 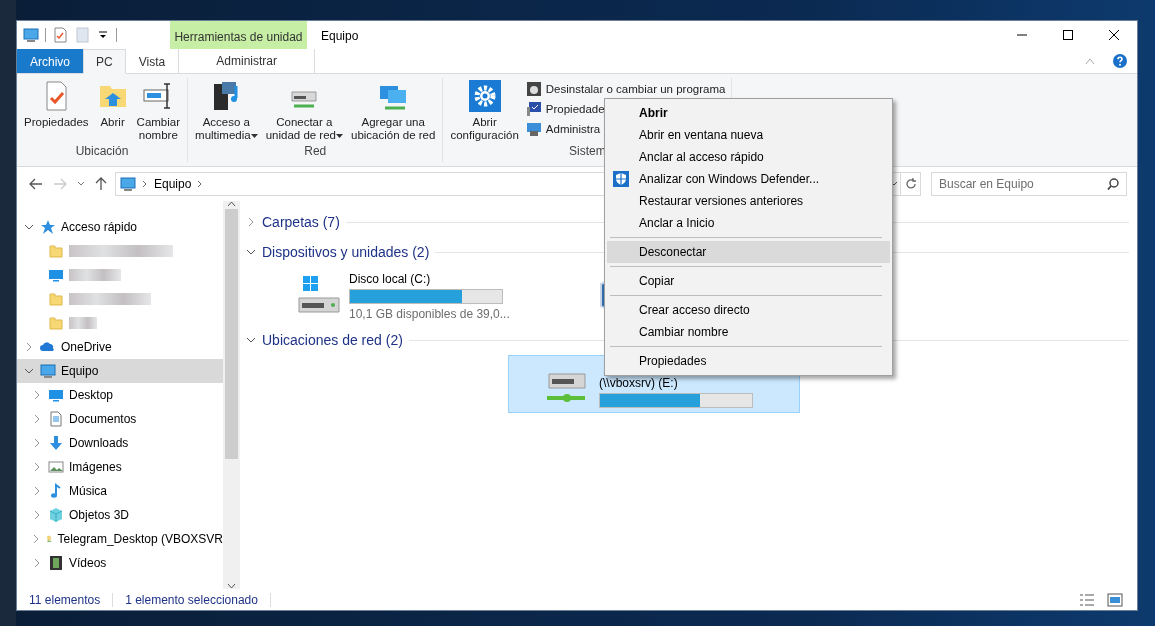 What do you see at coordinates (102, 152) in the screenshot?
I see `group-label: Ubicación` at bounding box center [102, 152].